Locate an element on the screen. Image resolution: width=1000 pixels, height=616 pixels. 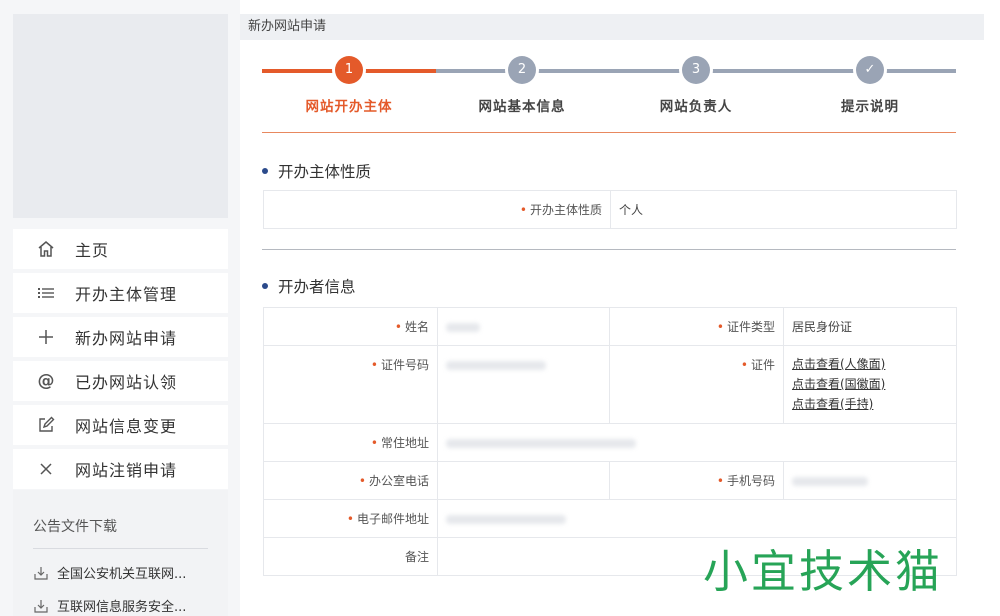
close-icon is located at coordinates (46, 469).